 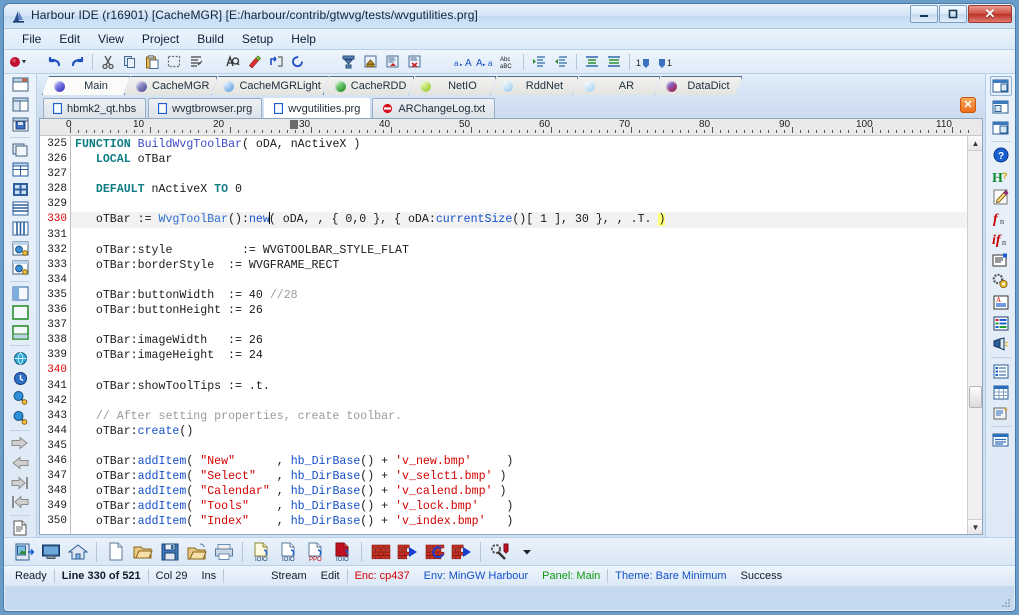 What do you see at coordinates (369, 85) in the screenshot?
I see `panel-tab-cacherdd: CacheRDD` at bounding box center [369, 85].